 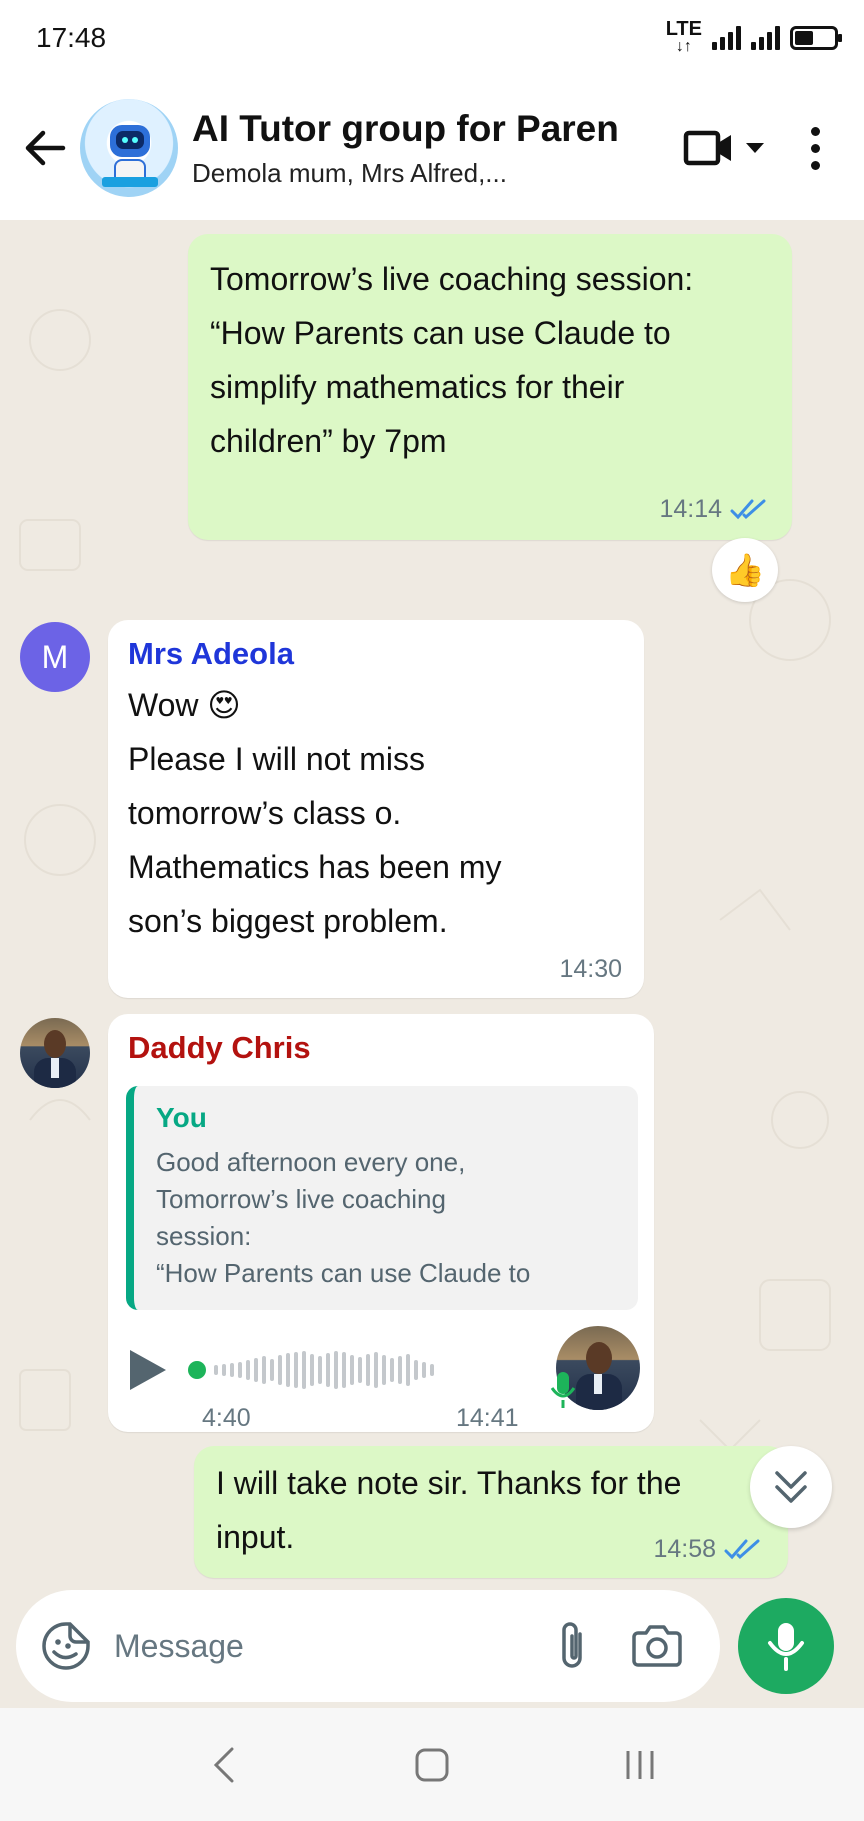 I want to click on battery-icon, so click(x=816, y=38).